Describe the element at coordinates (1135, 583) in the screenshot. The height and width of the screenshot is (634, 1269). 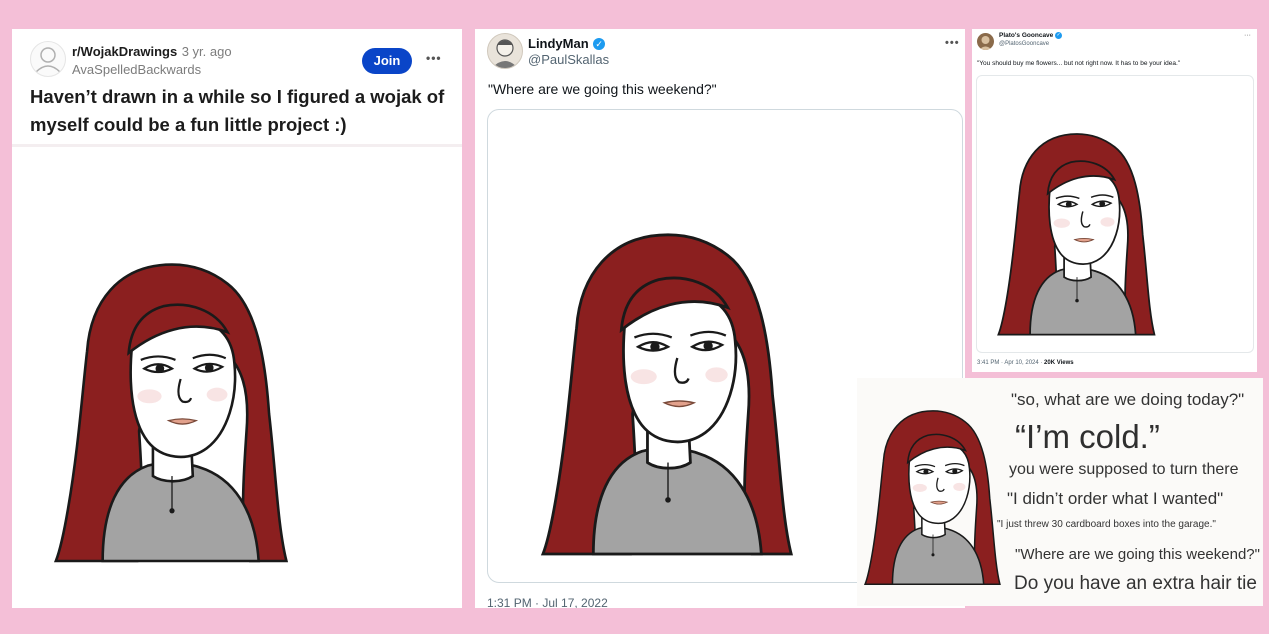
I see `collage-line: Do you have an extra hair tie` at that location.